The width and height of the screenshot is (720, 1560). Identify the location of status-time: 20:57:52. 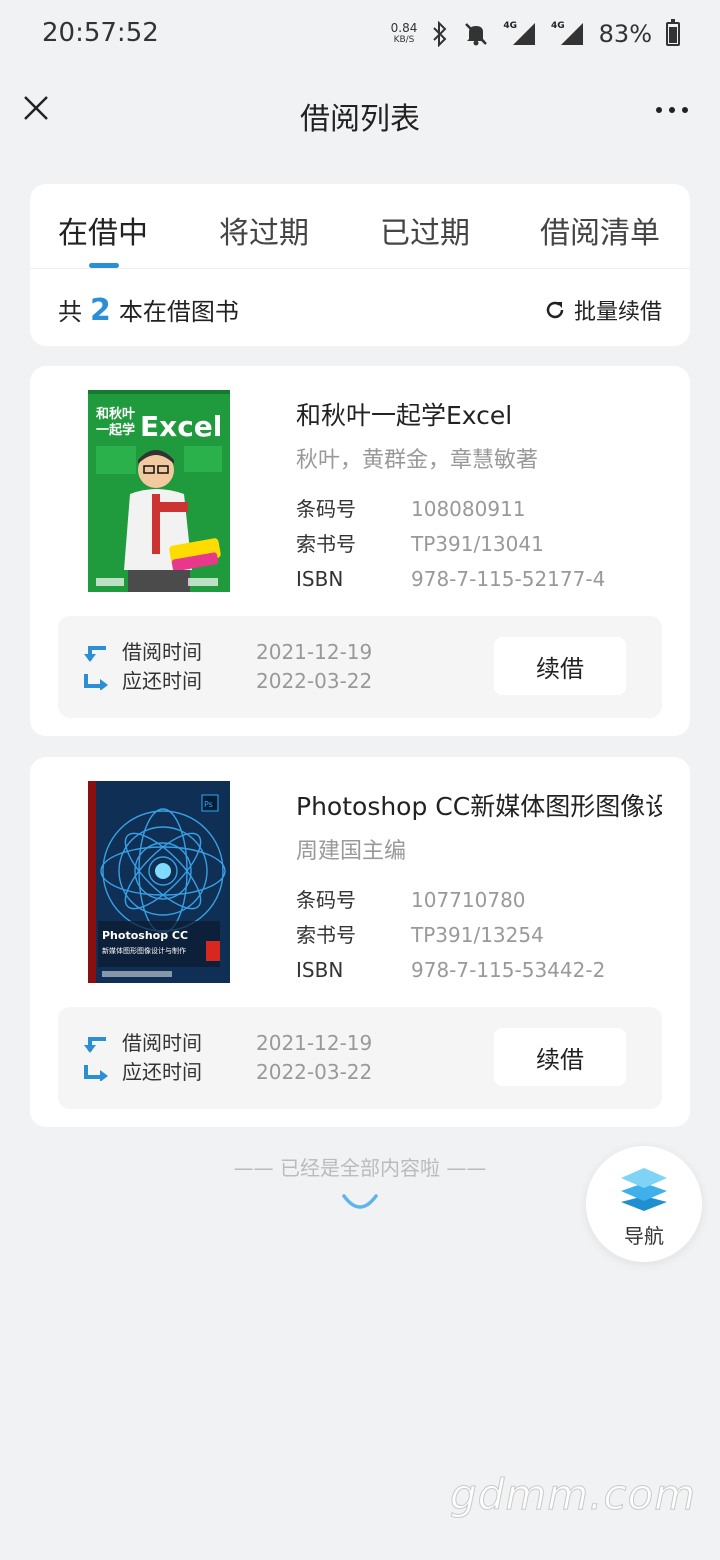
(100, 33).